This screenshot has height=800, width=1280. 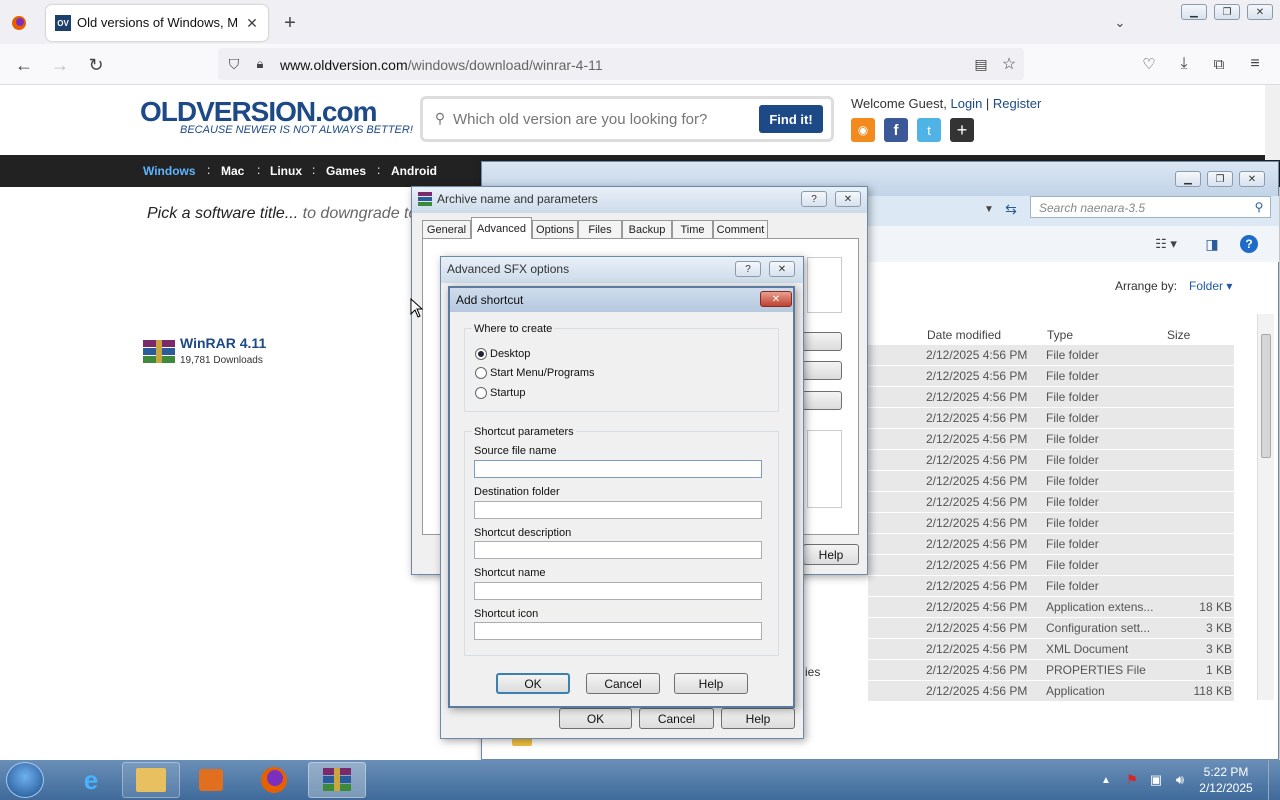 What do you see at coordinates (337, 780) in the screenshot?
I see `taskbar-winrar-icon` at bounding box center [337, 780].